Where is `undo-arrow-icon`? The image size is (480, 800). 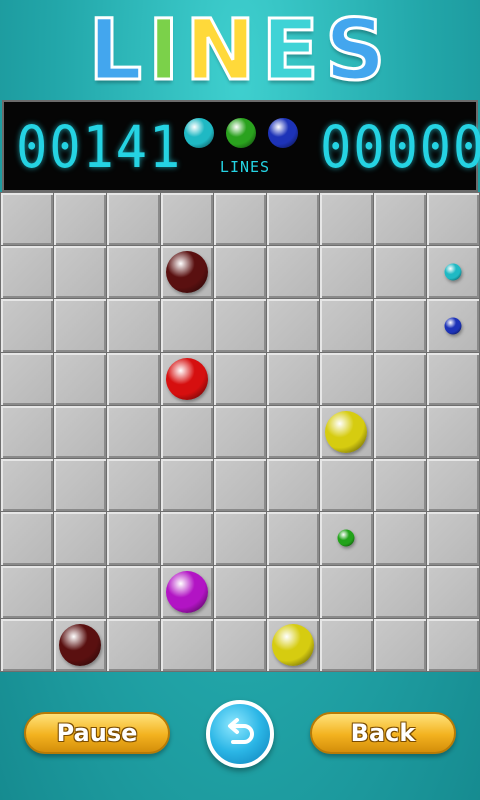
undo-arrow-icon is located at coordinates (241, 731).